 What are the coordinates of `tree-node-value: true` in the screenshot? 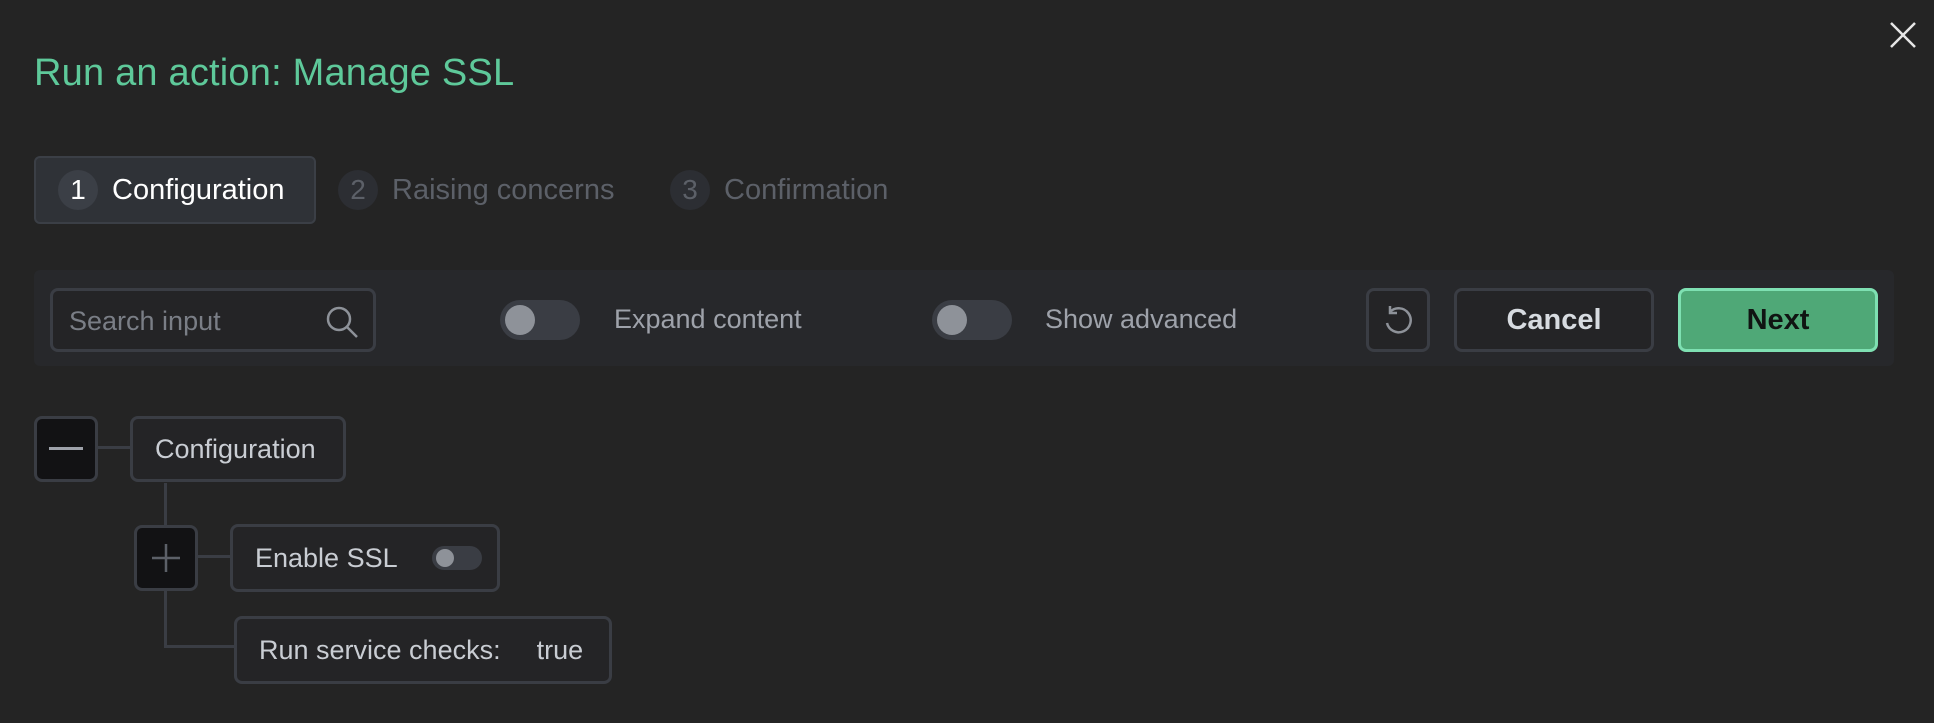 It's located at (560, 649).